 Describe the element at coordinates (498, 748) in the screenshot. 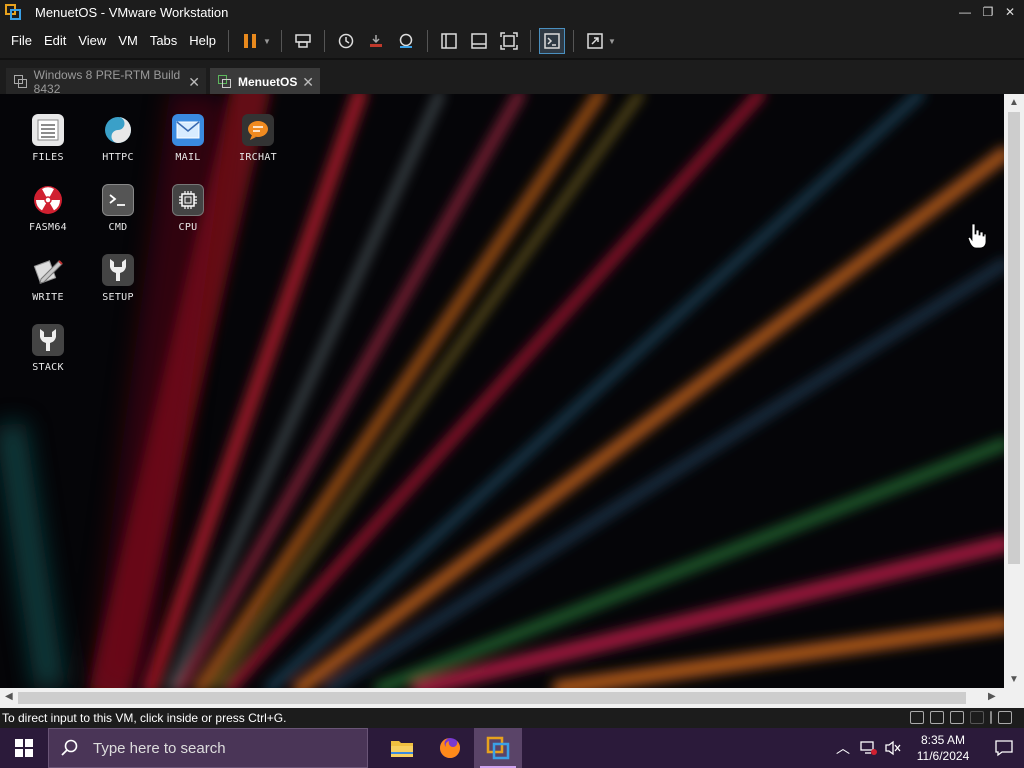

I see `taskbar-vmware` at that location.